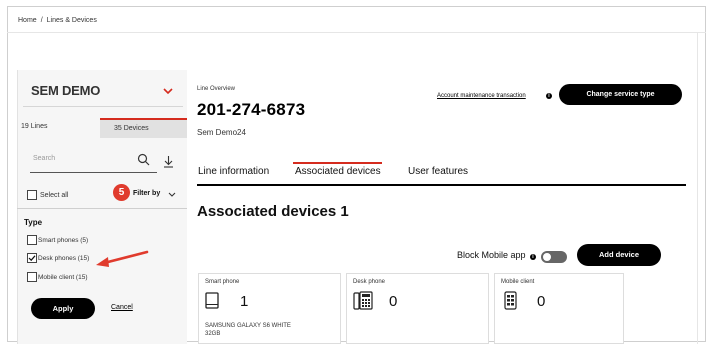  What do you see at coordinates (221, 132) in the screenshot?
I see `line-name: Sem Demo24` at bounding box center [221, 132].